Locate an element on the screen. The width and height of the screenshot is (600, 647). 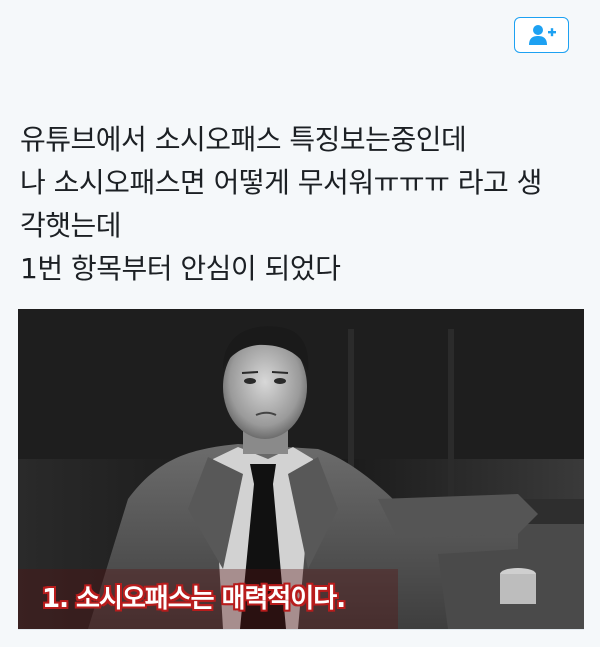
tweet-line: 각햇는데 is located at coordinates (71, 225).